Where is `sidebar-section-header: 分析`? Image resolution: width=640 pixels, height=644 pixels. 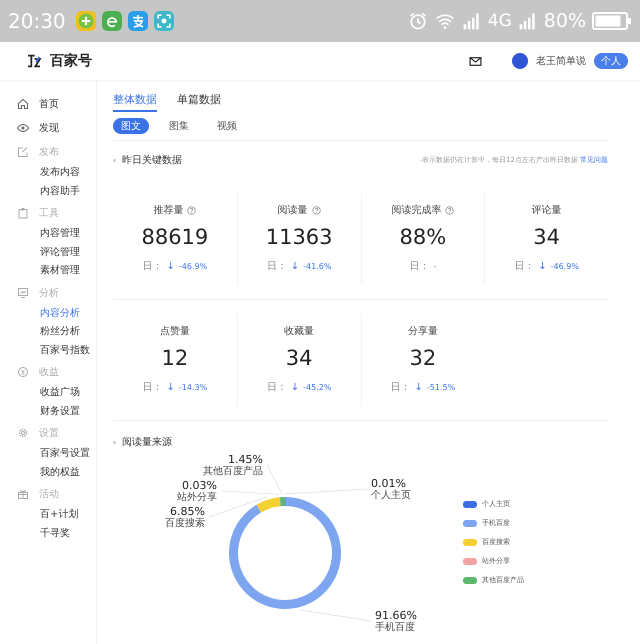
sidebar-section-header: 分析 is located at coordinates (48, 292).